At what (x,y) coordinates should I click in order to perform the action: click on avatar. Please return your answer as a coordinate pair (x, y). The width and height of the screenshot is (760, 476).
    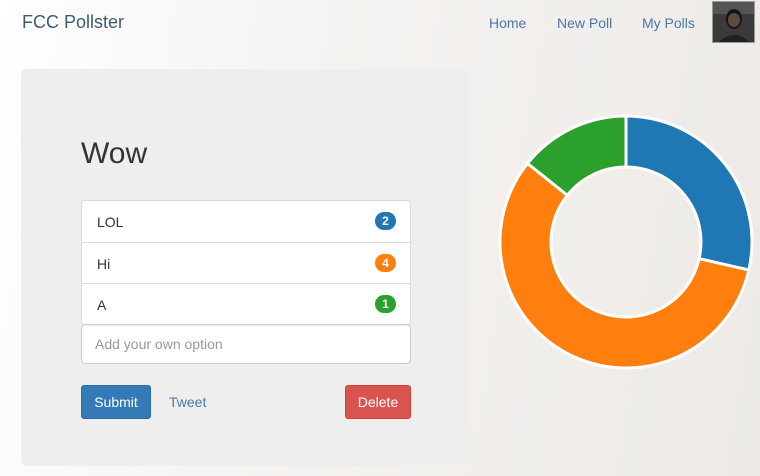
    Looking at the image, I should click on (733, 22).